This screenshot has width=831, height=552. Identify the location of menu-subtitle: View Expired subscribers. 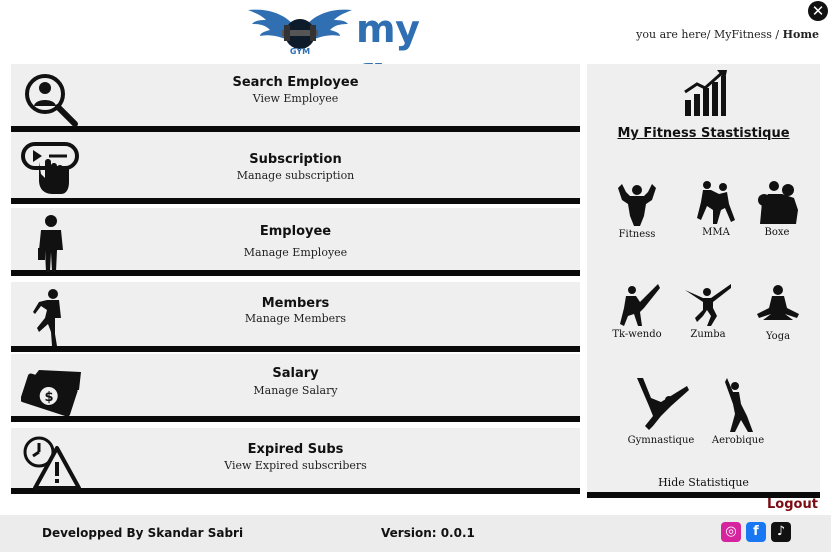
(295, 465).